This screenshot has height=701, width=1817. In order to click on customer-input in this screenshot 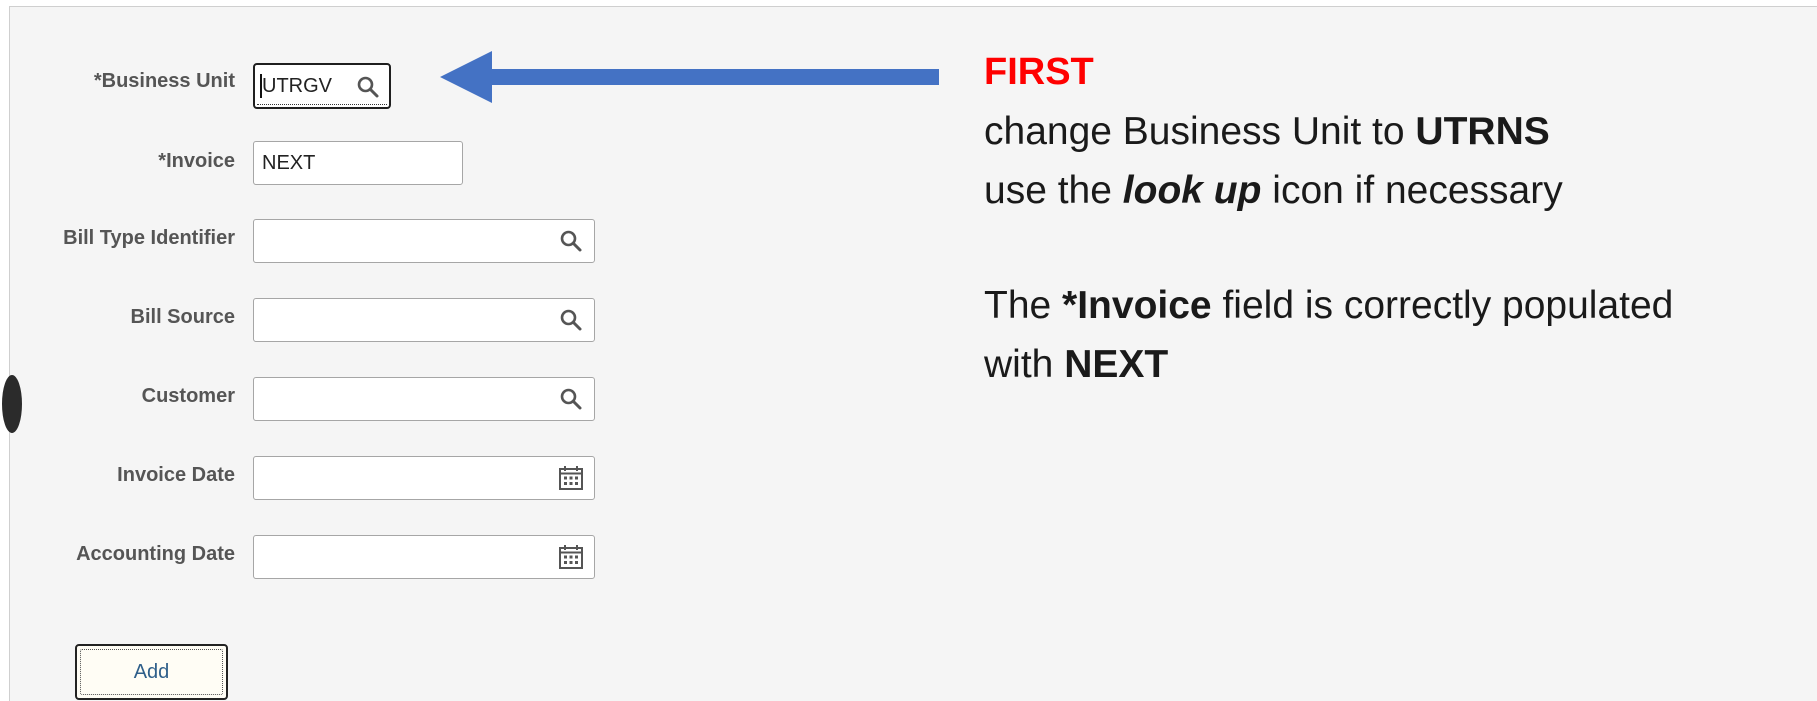, I will do `click(424, 399)`.